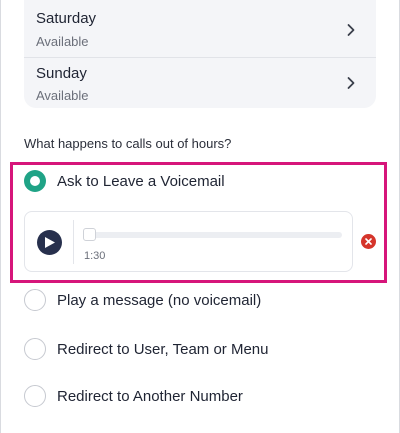 This screenshot has width=400, height=433. Describe the element at coordinates (150, 396) in the screenshot. I see `option-label: Redirect to Another Number` at that location.